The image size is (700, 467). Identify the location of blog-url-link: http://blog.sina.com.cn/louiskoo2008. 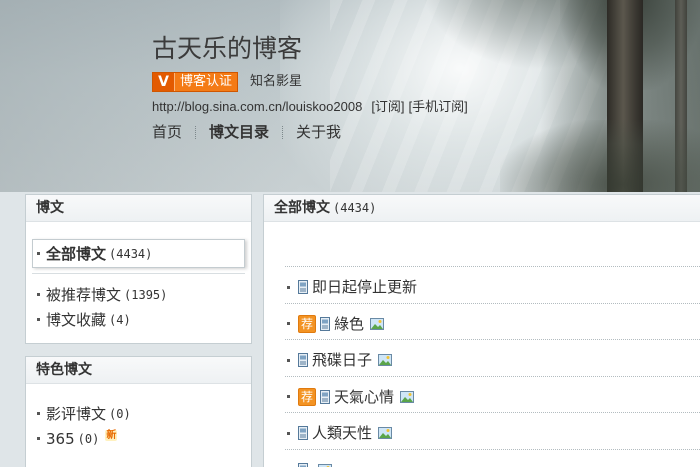
(257, 106).